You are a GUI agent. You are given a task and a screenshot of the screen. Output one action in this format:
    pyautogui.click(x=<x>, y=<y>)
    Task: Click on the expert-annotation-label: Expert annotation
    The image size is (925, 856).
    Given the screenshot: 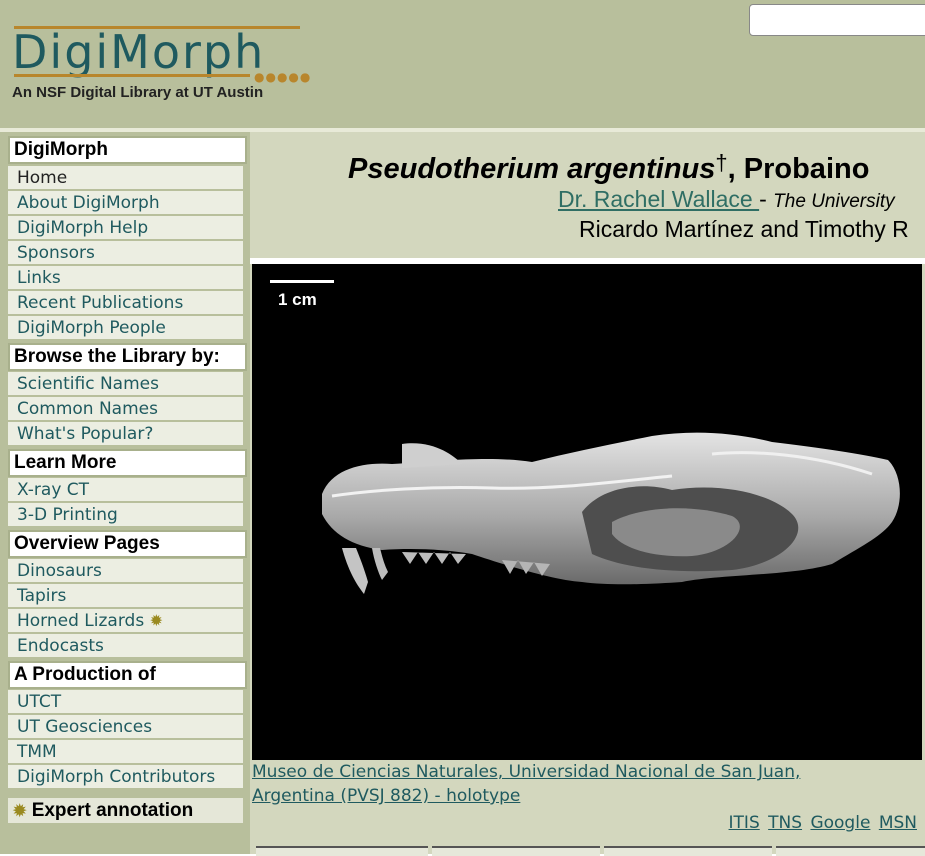 What is the action you would take?
    pyautogui.click(x=112, y=810)
    